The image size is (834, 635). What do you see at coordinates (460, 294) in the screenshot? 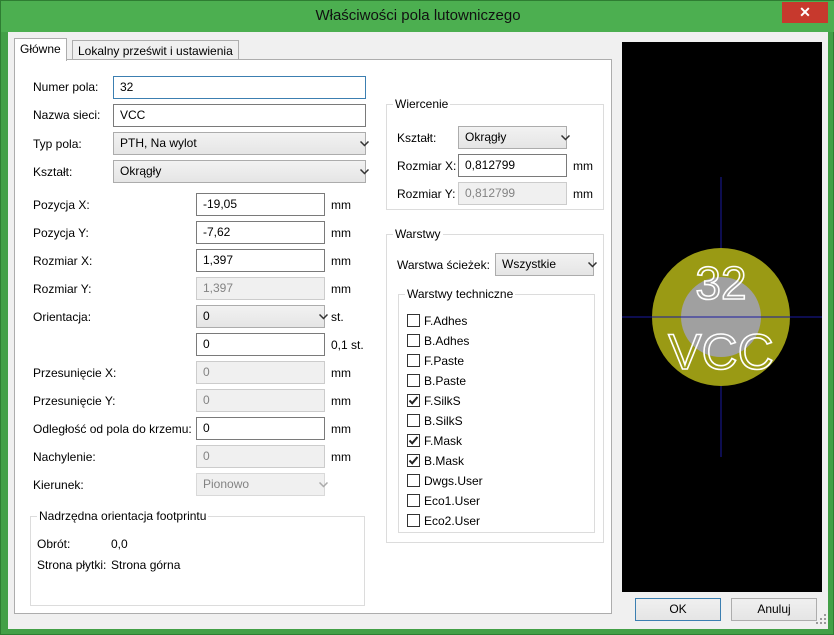
I see `technical-layers-title: Warstwy techniczne` at bounding box center [460, 294].